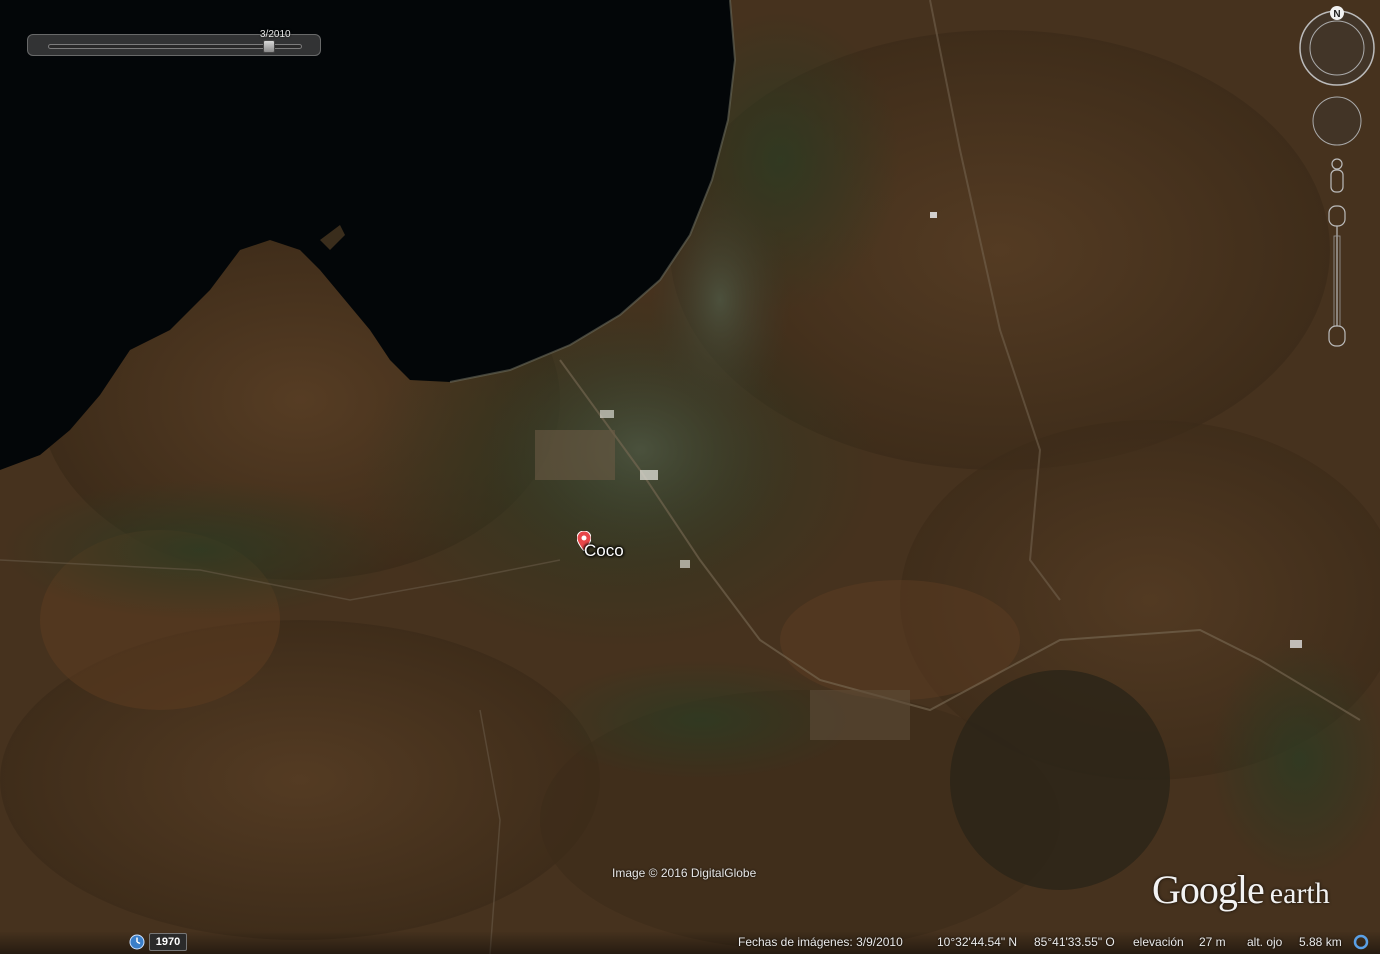 Image resolution: width=1380 pixels, height=954 pixels. I want to click on eye-altitude-value: 5.88 km, so click(1320, 942).